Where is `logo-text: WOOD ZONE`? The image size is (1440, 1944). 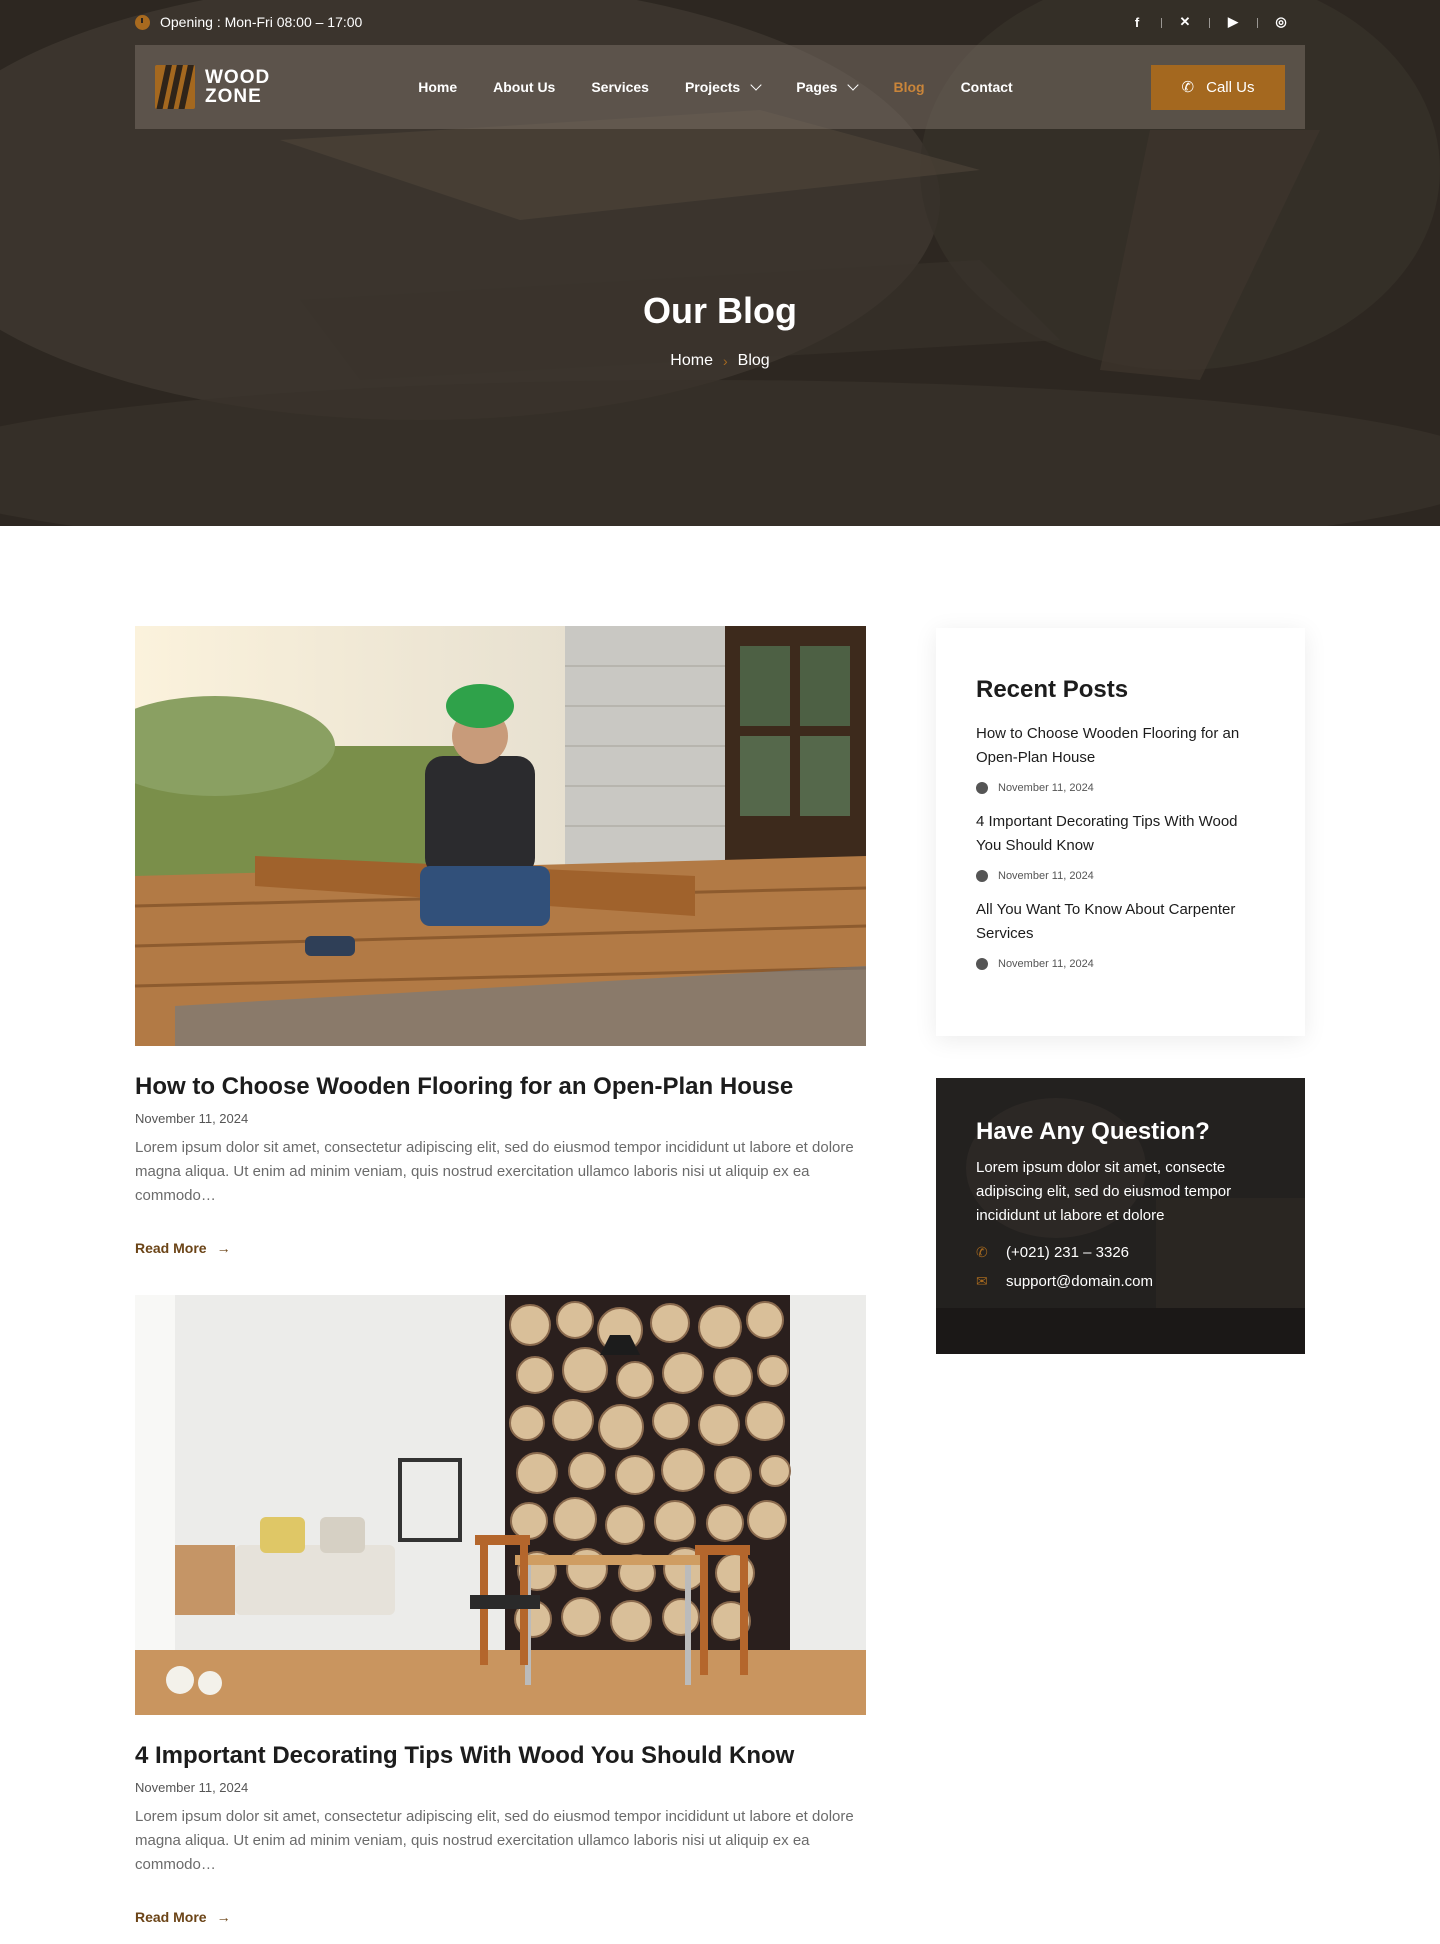 logo-text: WOOD ZONE is located at coordinates (237, 87).